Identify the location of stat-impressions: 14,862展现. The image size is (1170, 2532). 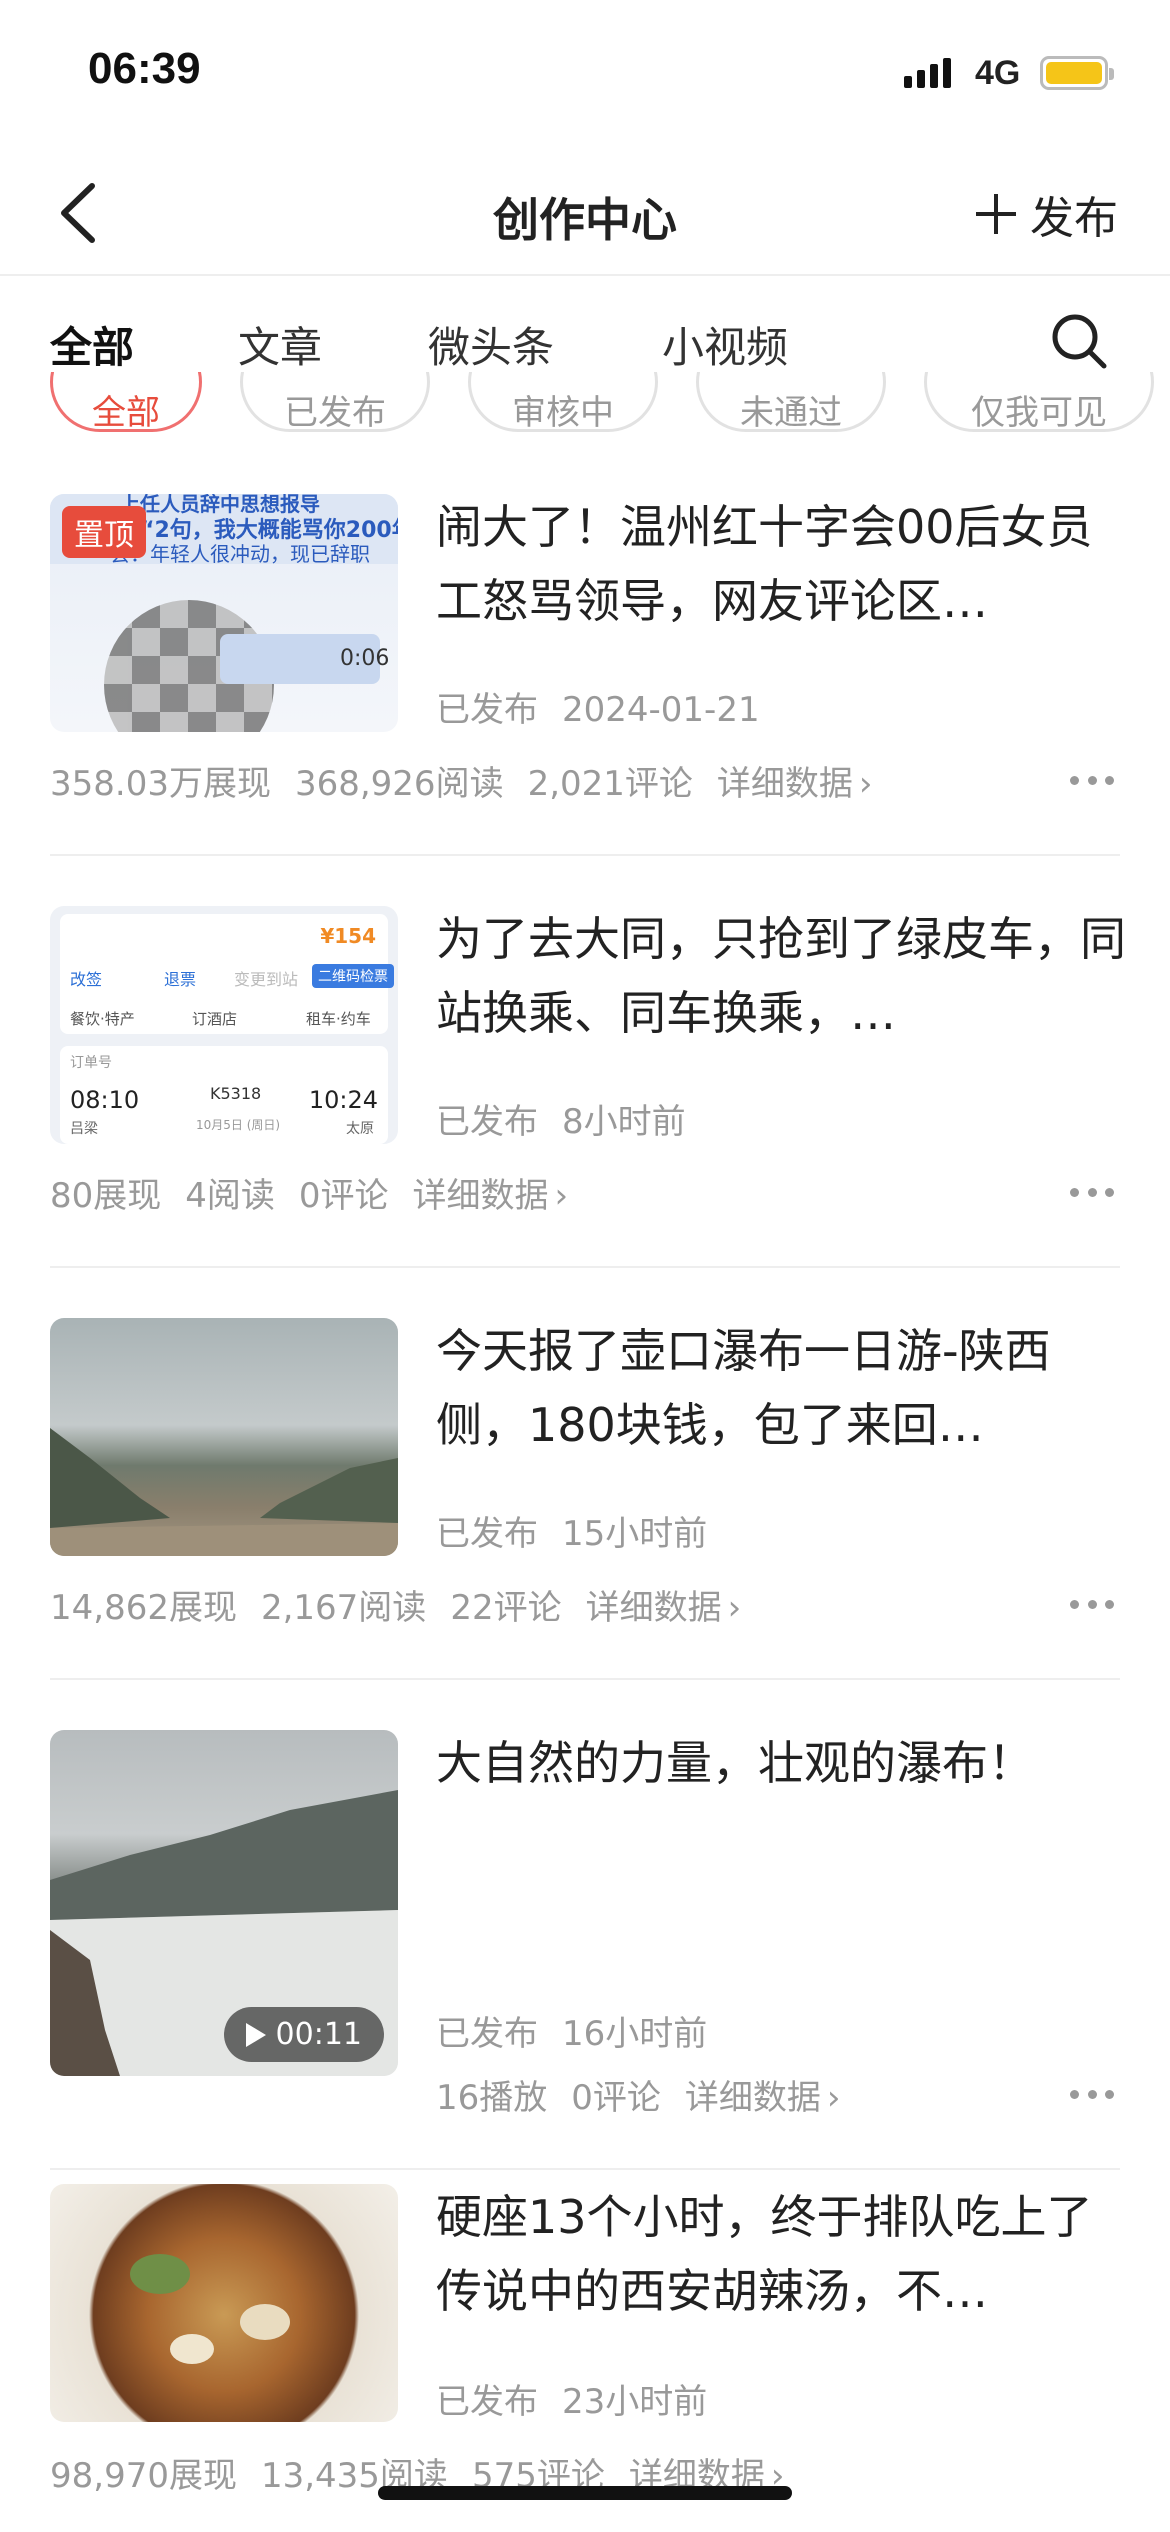
(143, 1608).